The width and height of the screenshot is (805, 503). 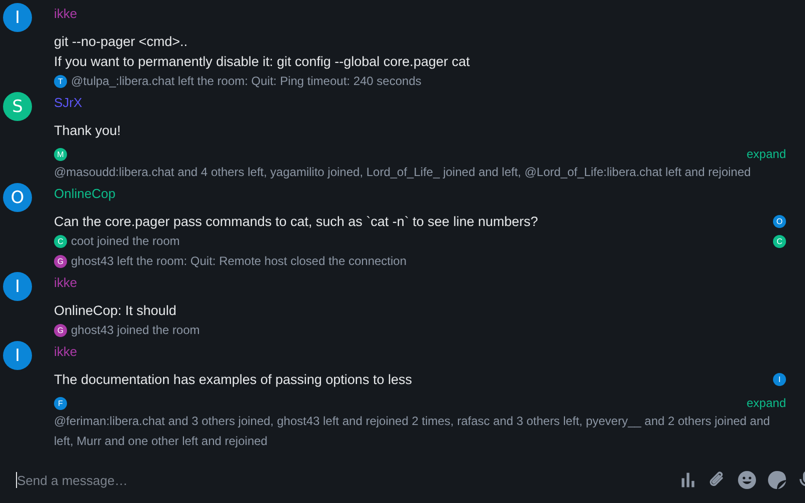 I want to click on poll-icon, so click(x=688, y=480).